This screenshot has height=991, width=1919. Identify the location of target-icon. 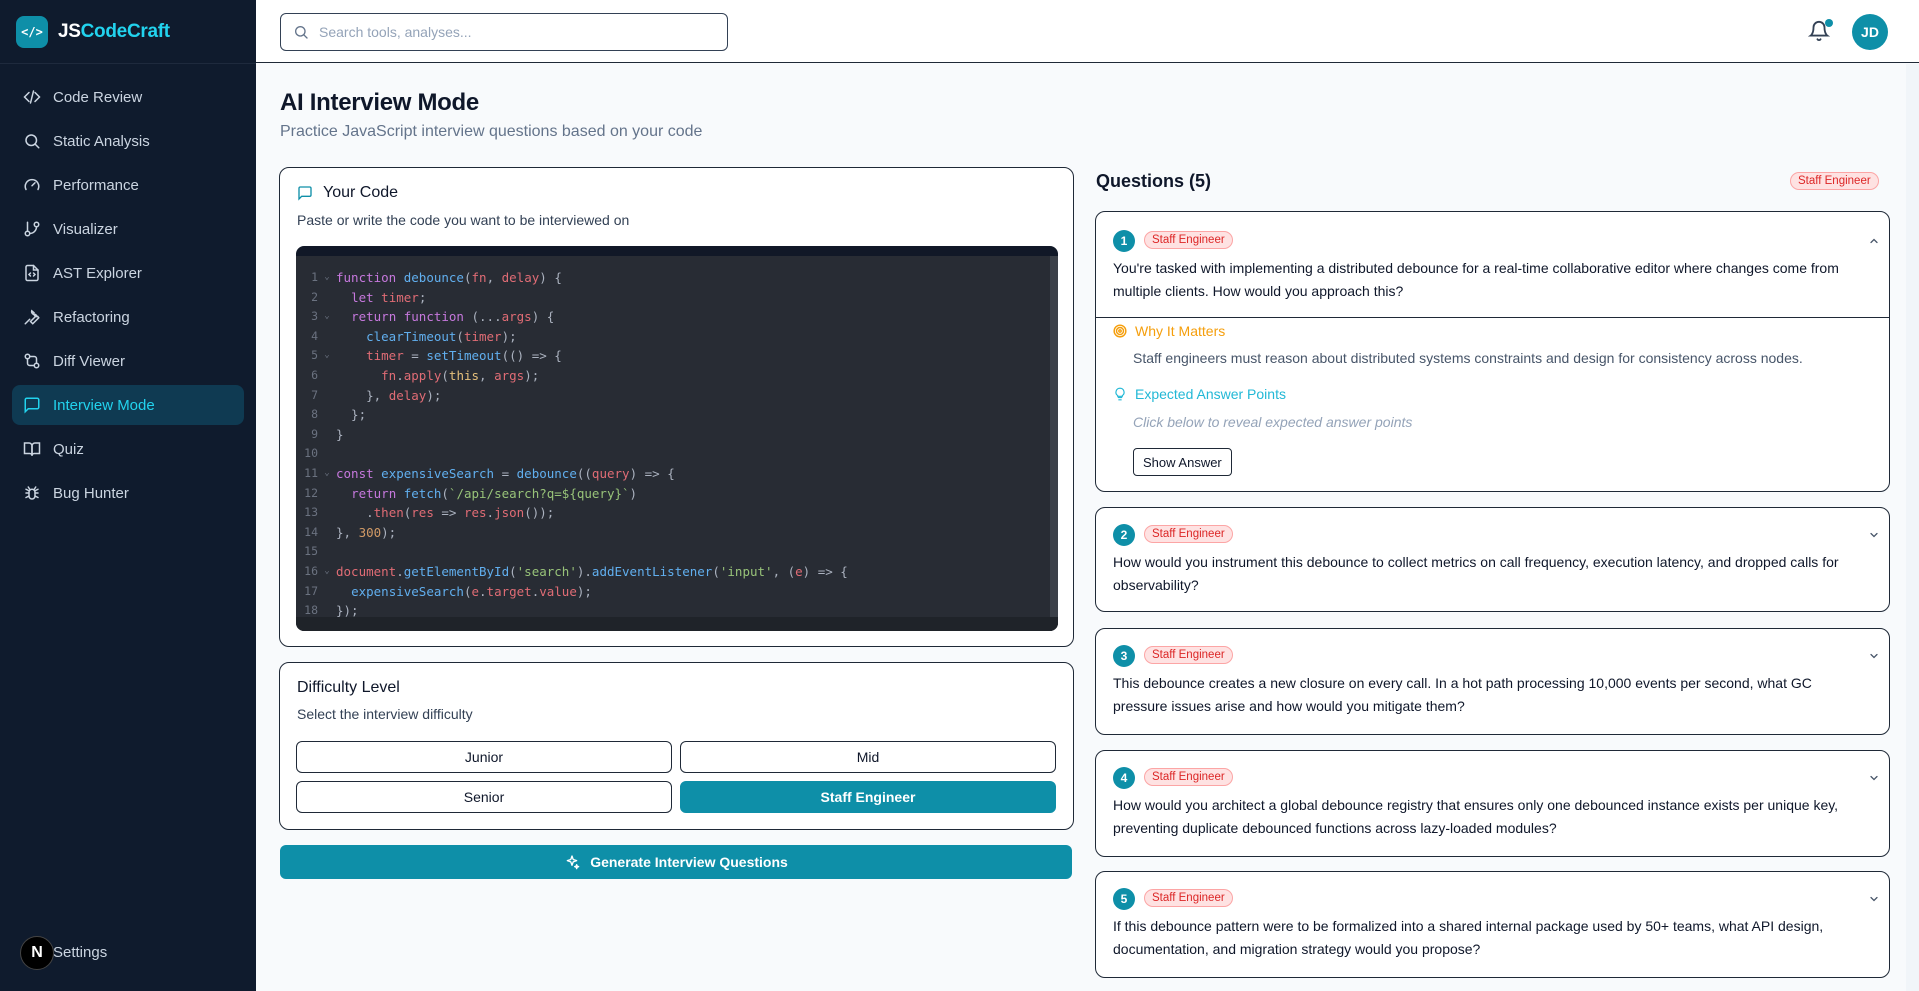
(1120, 331).